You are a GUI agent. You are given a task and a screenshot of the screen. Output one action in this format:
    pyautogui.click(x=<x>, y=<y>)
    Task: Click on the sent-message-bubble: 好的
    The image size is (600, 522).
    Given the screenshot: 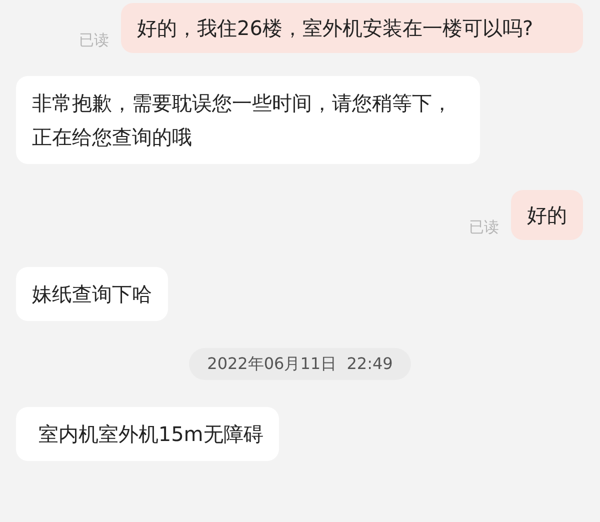 What is the action you would take?
    pyautogui.click(x=547, y=215)
    